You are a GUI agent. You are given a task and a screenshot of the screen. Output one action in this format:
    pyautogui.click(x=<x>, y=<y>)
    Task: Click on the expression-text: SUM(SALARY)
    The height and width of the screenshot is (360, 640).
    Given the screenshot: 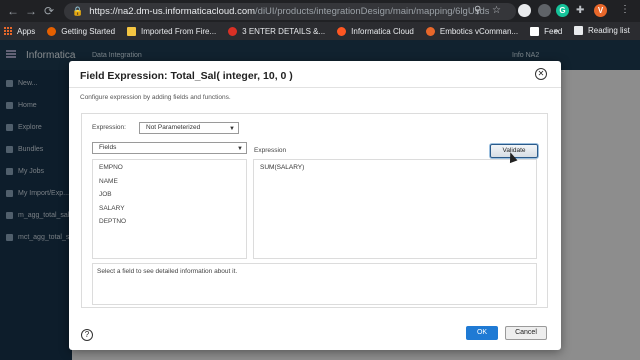 What is the action you would take?
    pyautogui.click(x=282, y=167)
    